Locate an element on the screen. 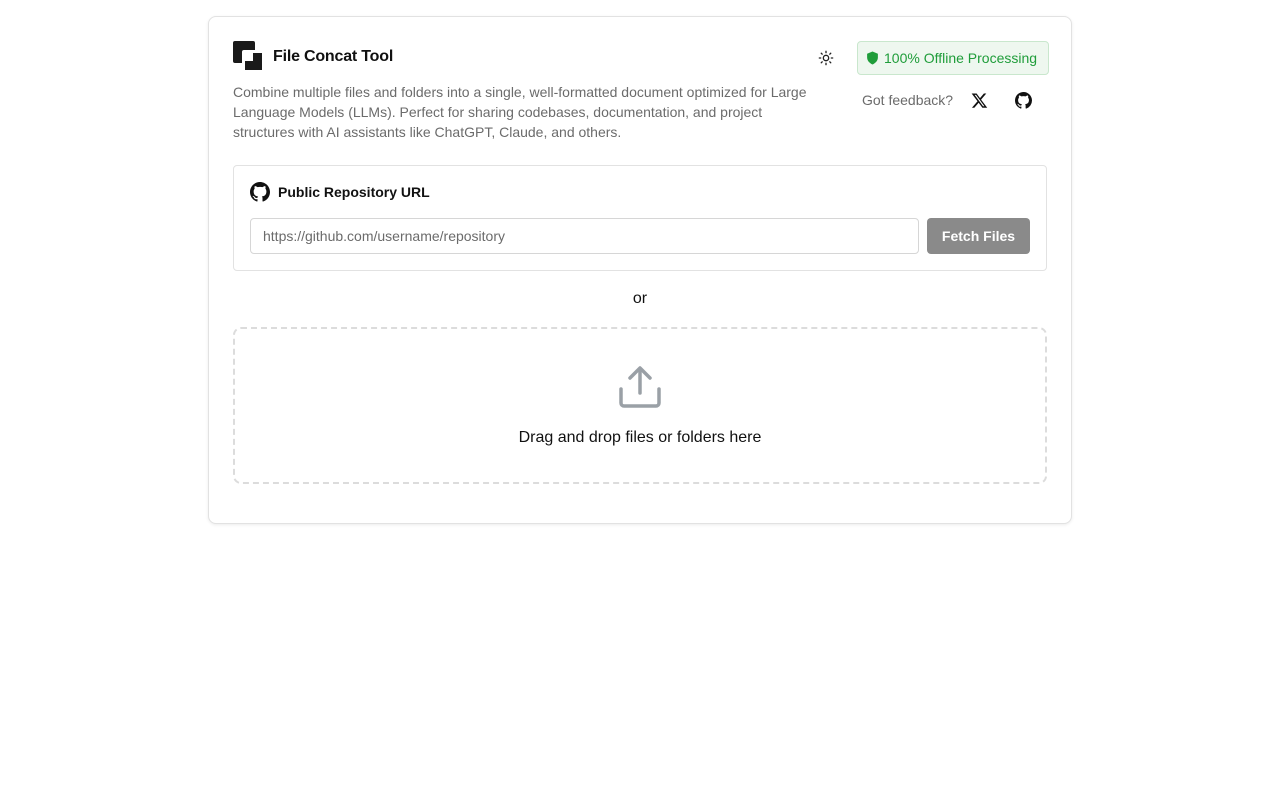  title-row: File Concat Tool is located at coordinates (313, 57).